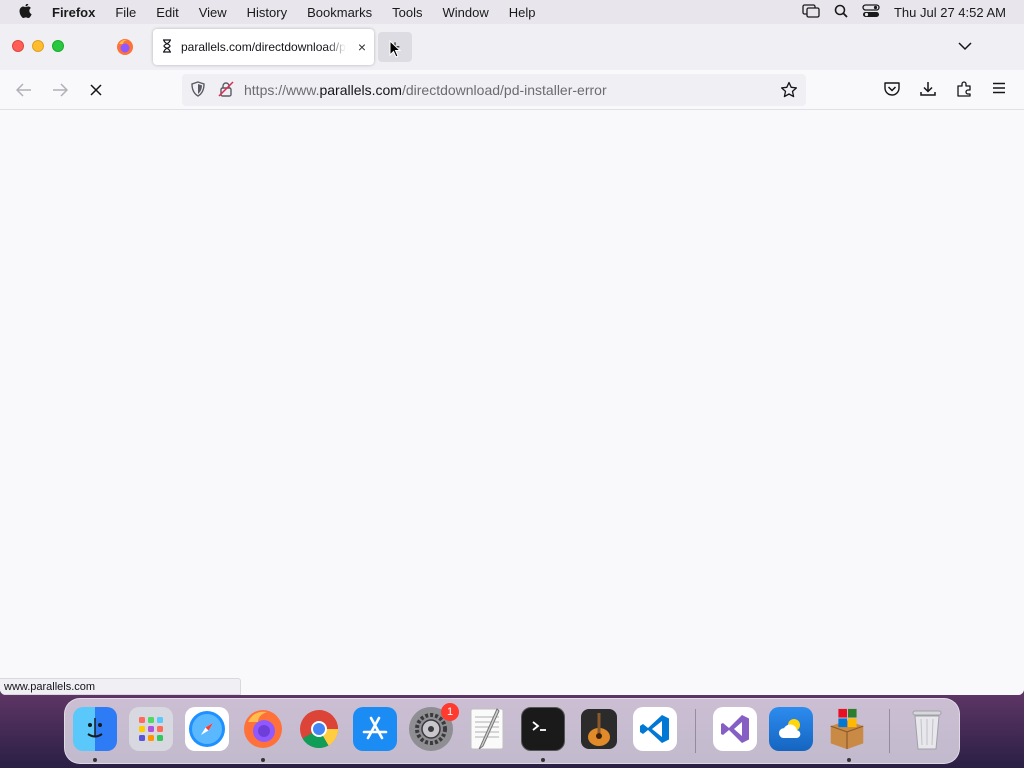 The height and width of the screenshot is (768, 1024). What do you see at coordinates (96, 90) in the screenshot?
I see `stop-loading-icon` at bounding box center [96, 90].